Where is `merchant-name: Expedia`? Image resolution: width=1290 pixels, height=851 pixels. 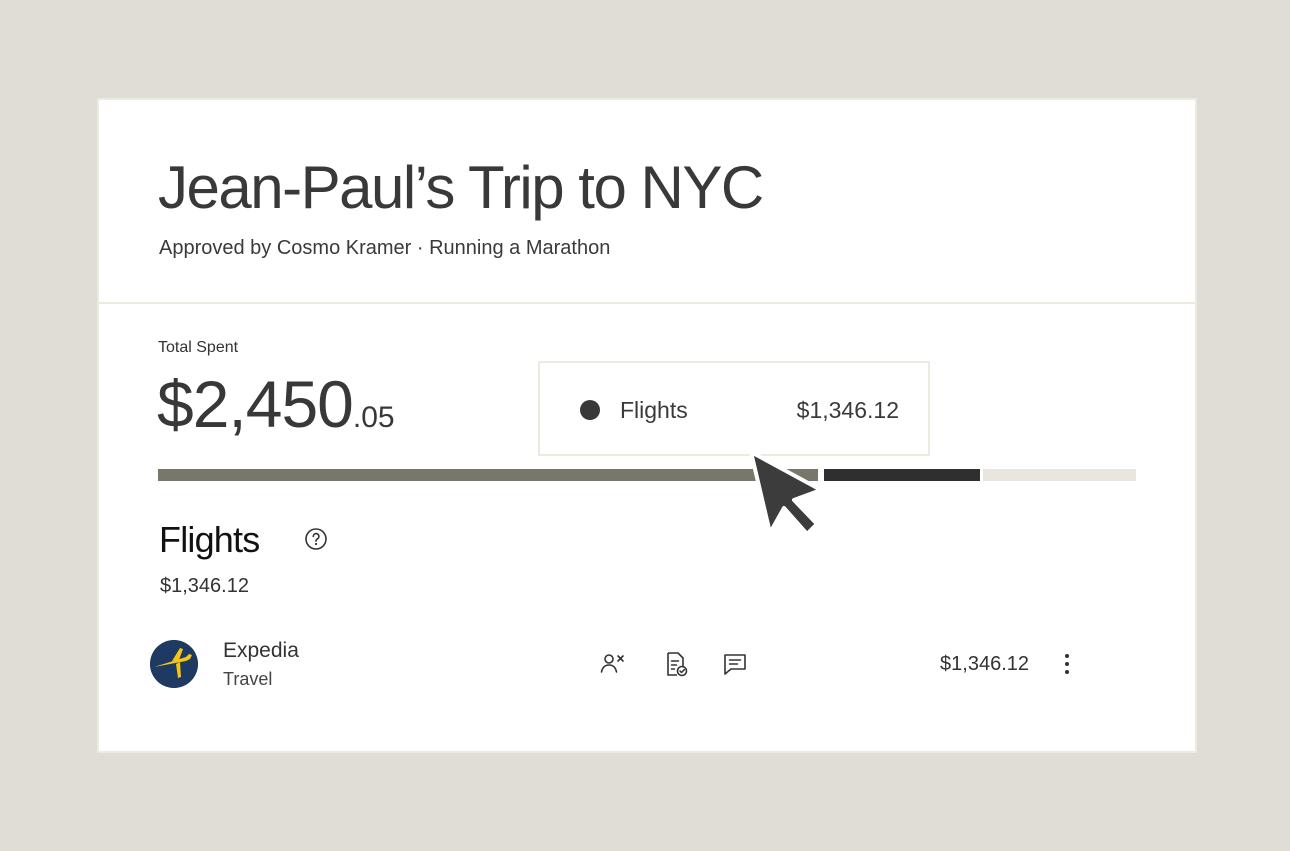 merchant-name: Expedia is located at coordinates (261, 650).